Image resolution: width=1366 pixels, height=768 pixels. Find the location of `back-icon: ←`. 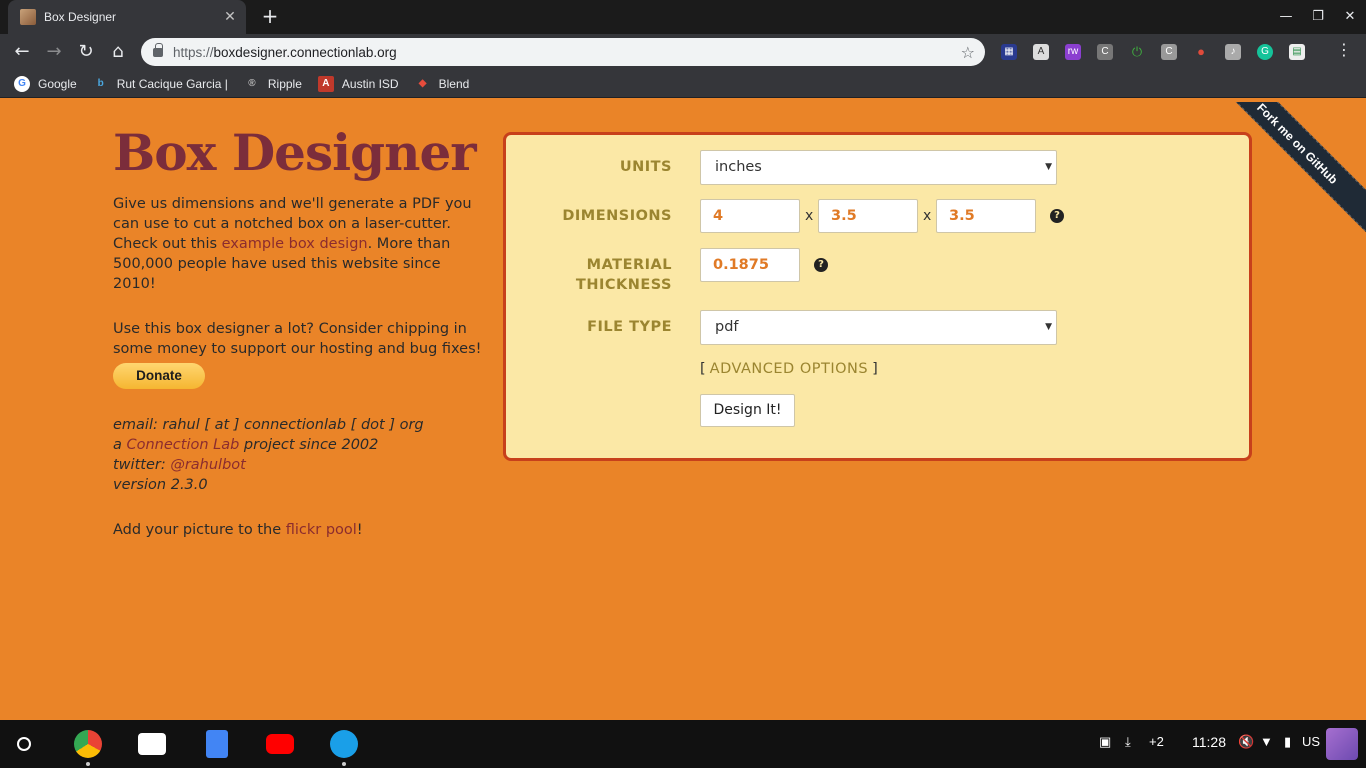

back-icon: ← is located at coordinates (22, 52).